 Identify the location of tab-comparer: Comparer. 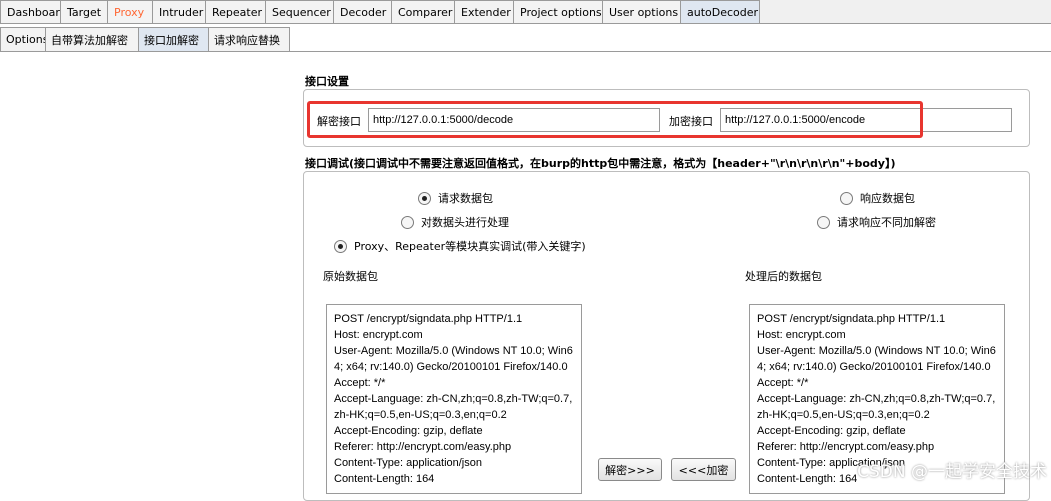
(423, 11).